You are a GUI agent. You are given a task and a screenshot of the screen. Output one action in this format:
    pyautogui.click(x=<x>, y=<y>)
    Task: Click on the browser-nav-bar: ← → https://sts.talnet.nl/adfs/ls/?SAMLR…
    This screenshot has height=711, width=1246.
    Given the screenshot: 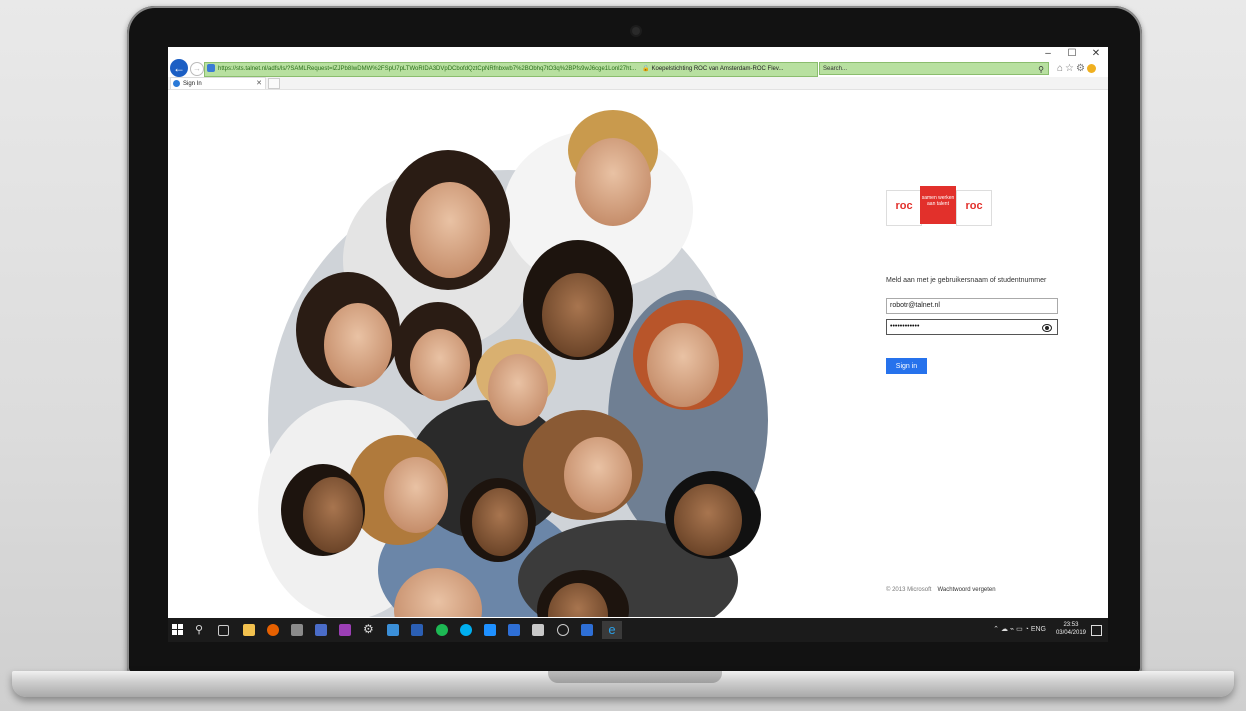 What is the action you would take?
    pyautogui.click(x=638, y=68)
    